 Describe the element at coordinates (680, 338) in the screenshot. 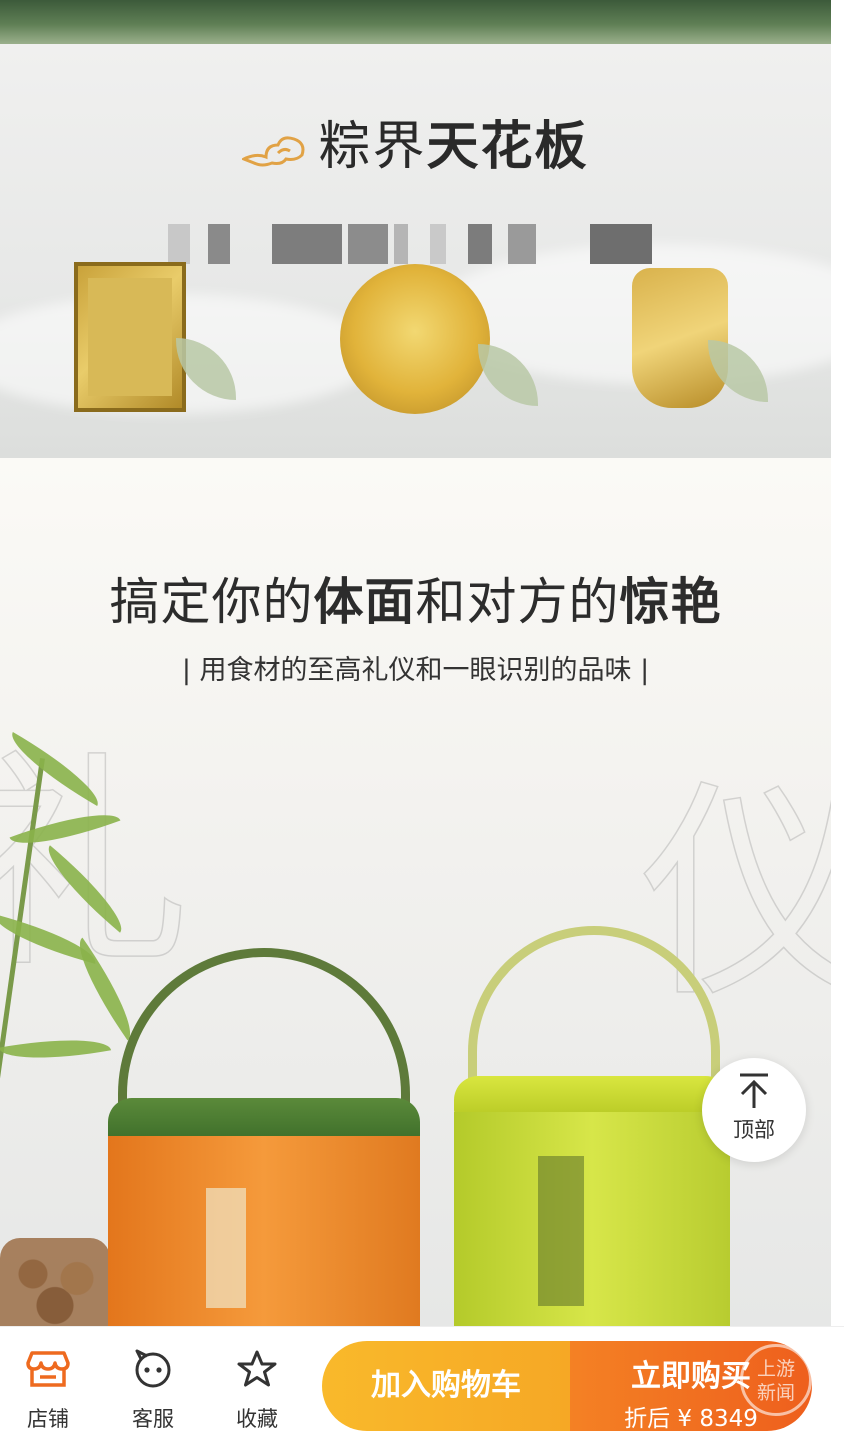

I see `award-crest-image` at that location.